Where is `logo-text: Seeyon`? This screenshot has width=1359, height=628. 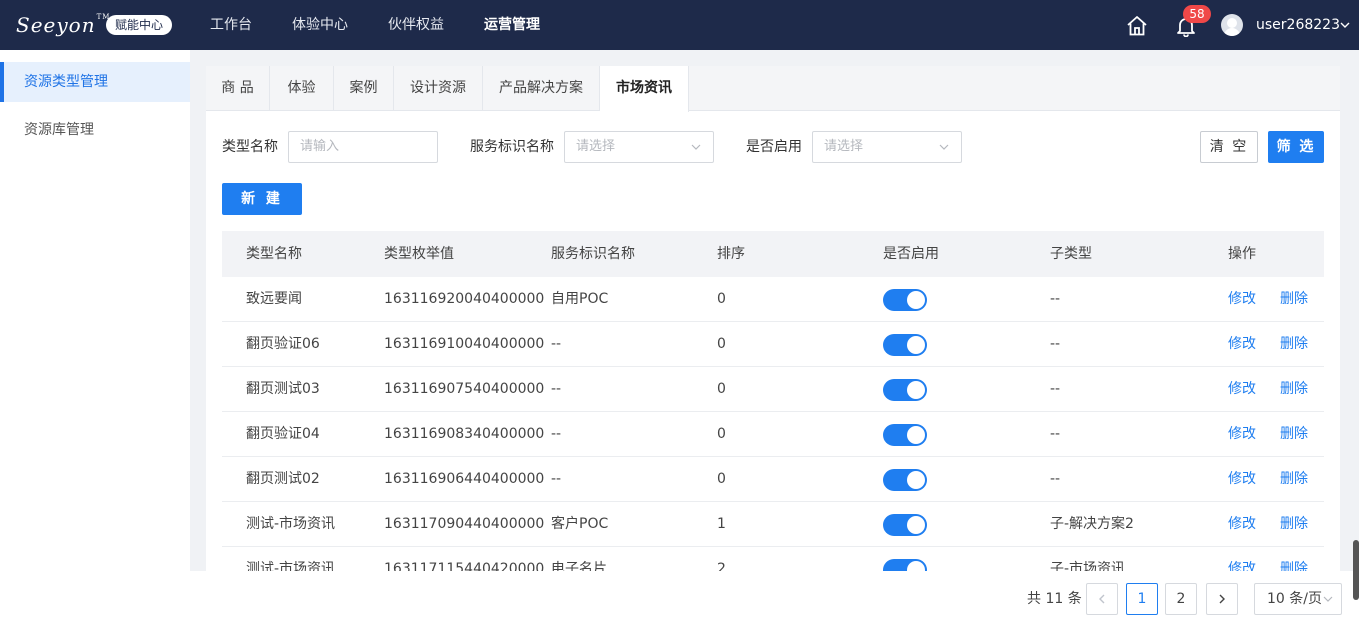 logo-text: Seeyon is located at coordinates (56, 25).